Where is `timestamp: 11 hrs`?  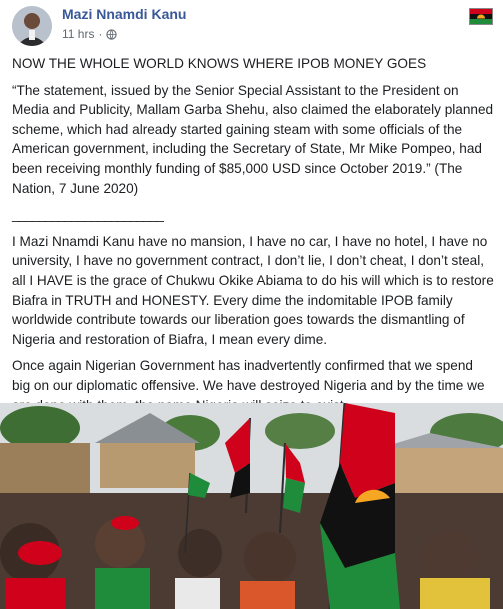
timestamp: 11 hrs is located at coordinates (78, 34).